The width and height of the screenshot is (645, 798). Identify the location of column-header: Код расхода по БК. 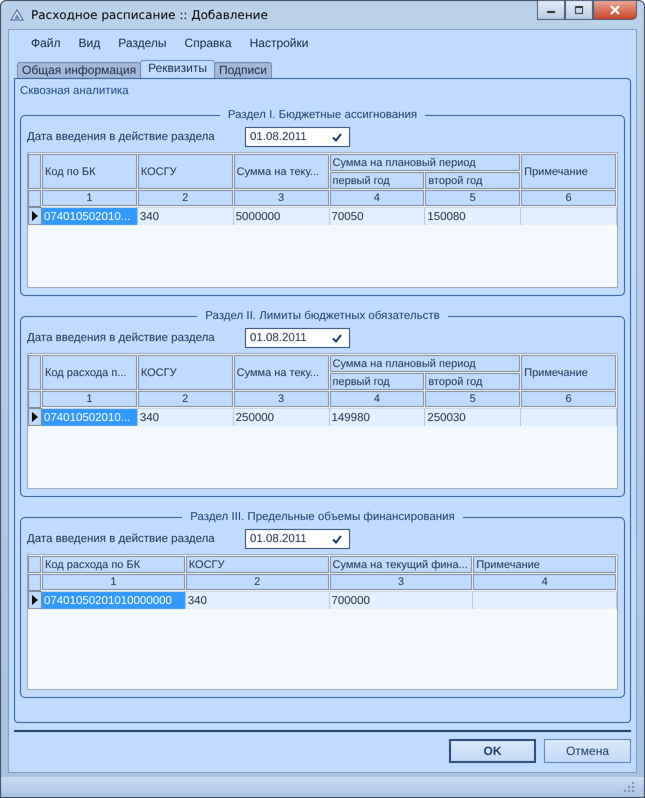
(113, 564).